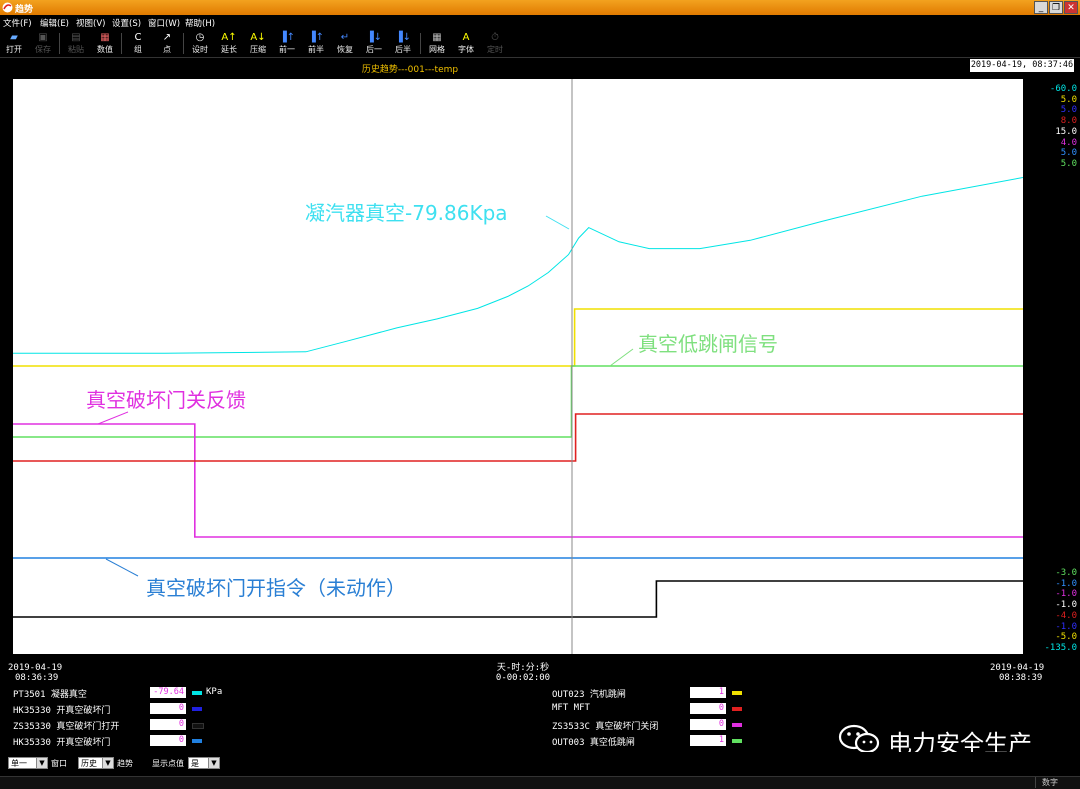 Image resolution: width=1080 pixels, height=789 pixels. What do you see at coordinates (1041, 7) in the screenshot?
I see `minimize-button: _` at bounding box center [1041, 7].